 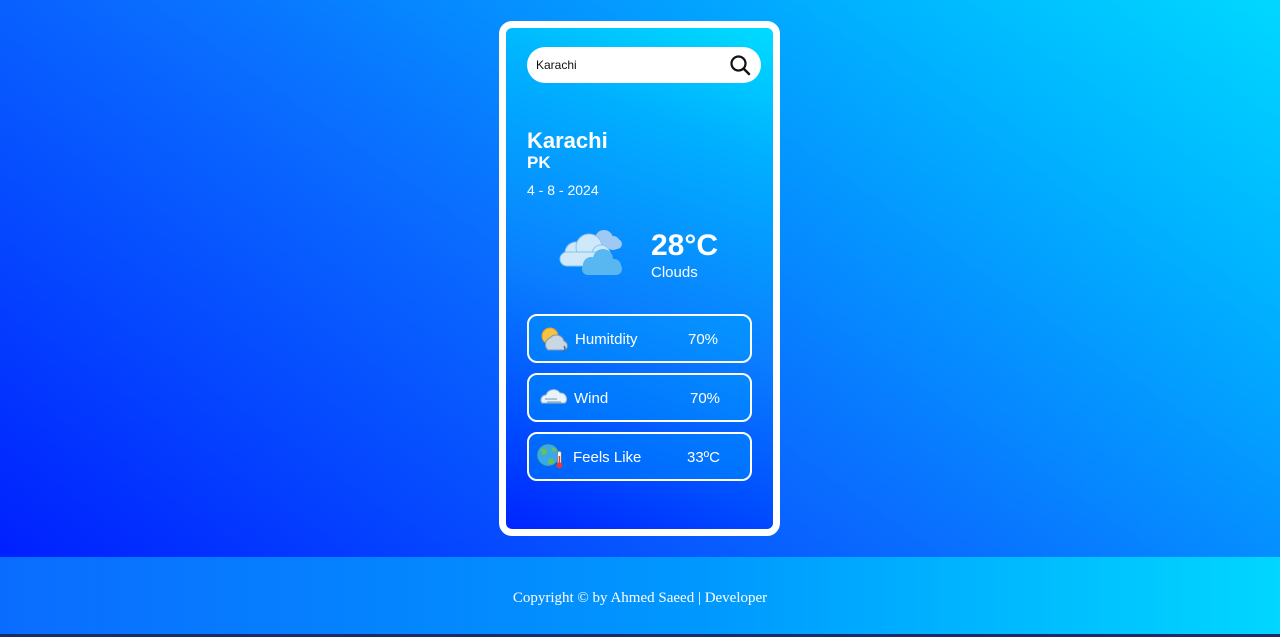 What do you see at coordinates (554, 340) in the screenshot?
I see `humidity-sun-cloud-icon` at bounding box center [554, 340].